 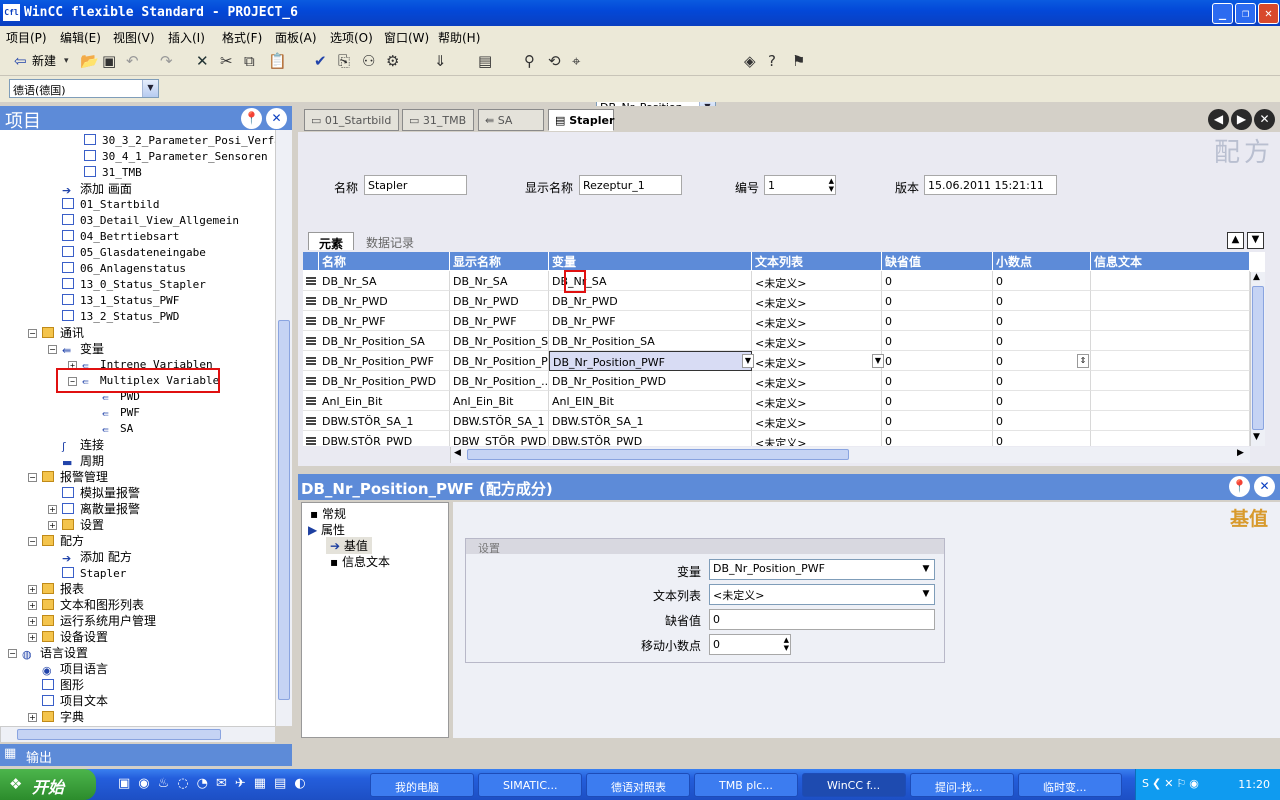 What do you see at coordinates (1241, 119) in the screenshot?
I see `tab-next-icon: ▶` at bounding box center [1241, 119].